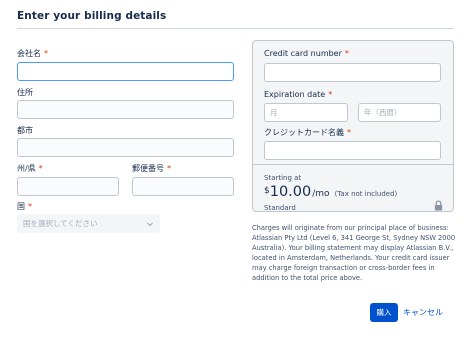  Describe the element at coordinates (352, 150) in the screenshot. I see `cardholder-name-input` at that location.